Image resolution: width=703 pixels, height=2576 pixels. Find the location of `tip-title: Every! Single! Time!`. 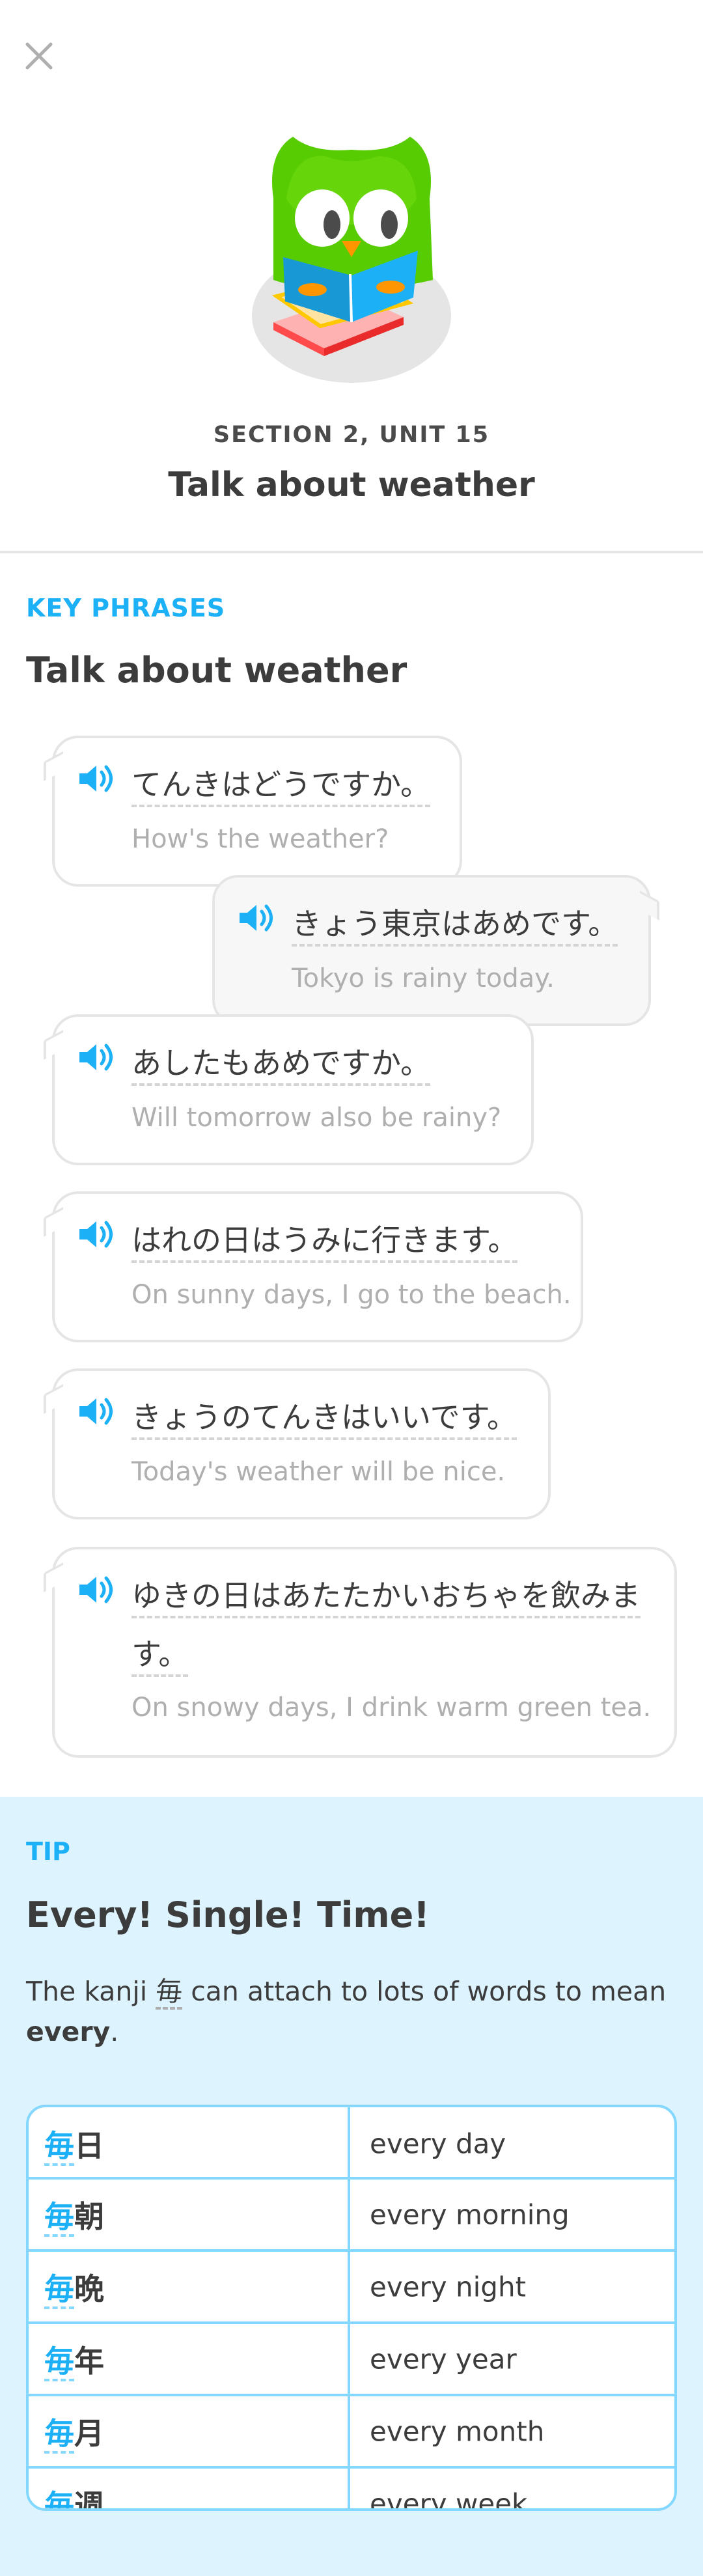

tip-title: Every! Single! Time! is located at coordinates (228, 1914).